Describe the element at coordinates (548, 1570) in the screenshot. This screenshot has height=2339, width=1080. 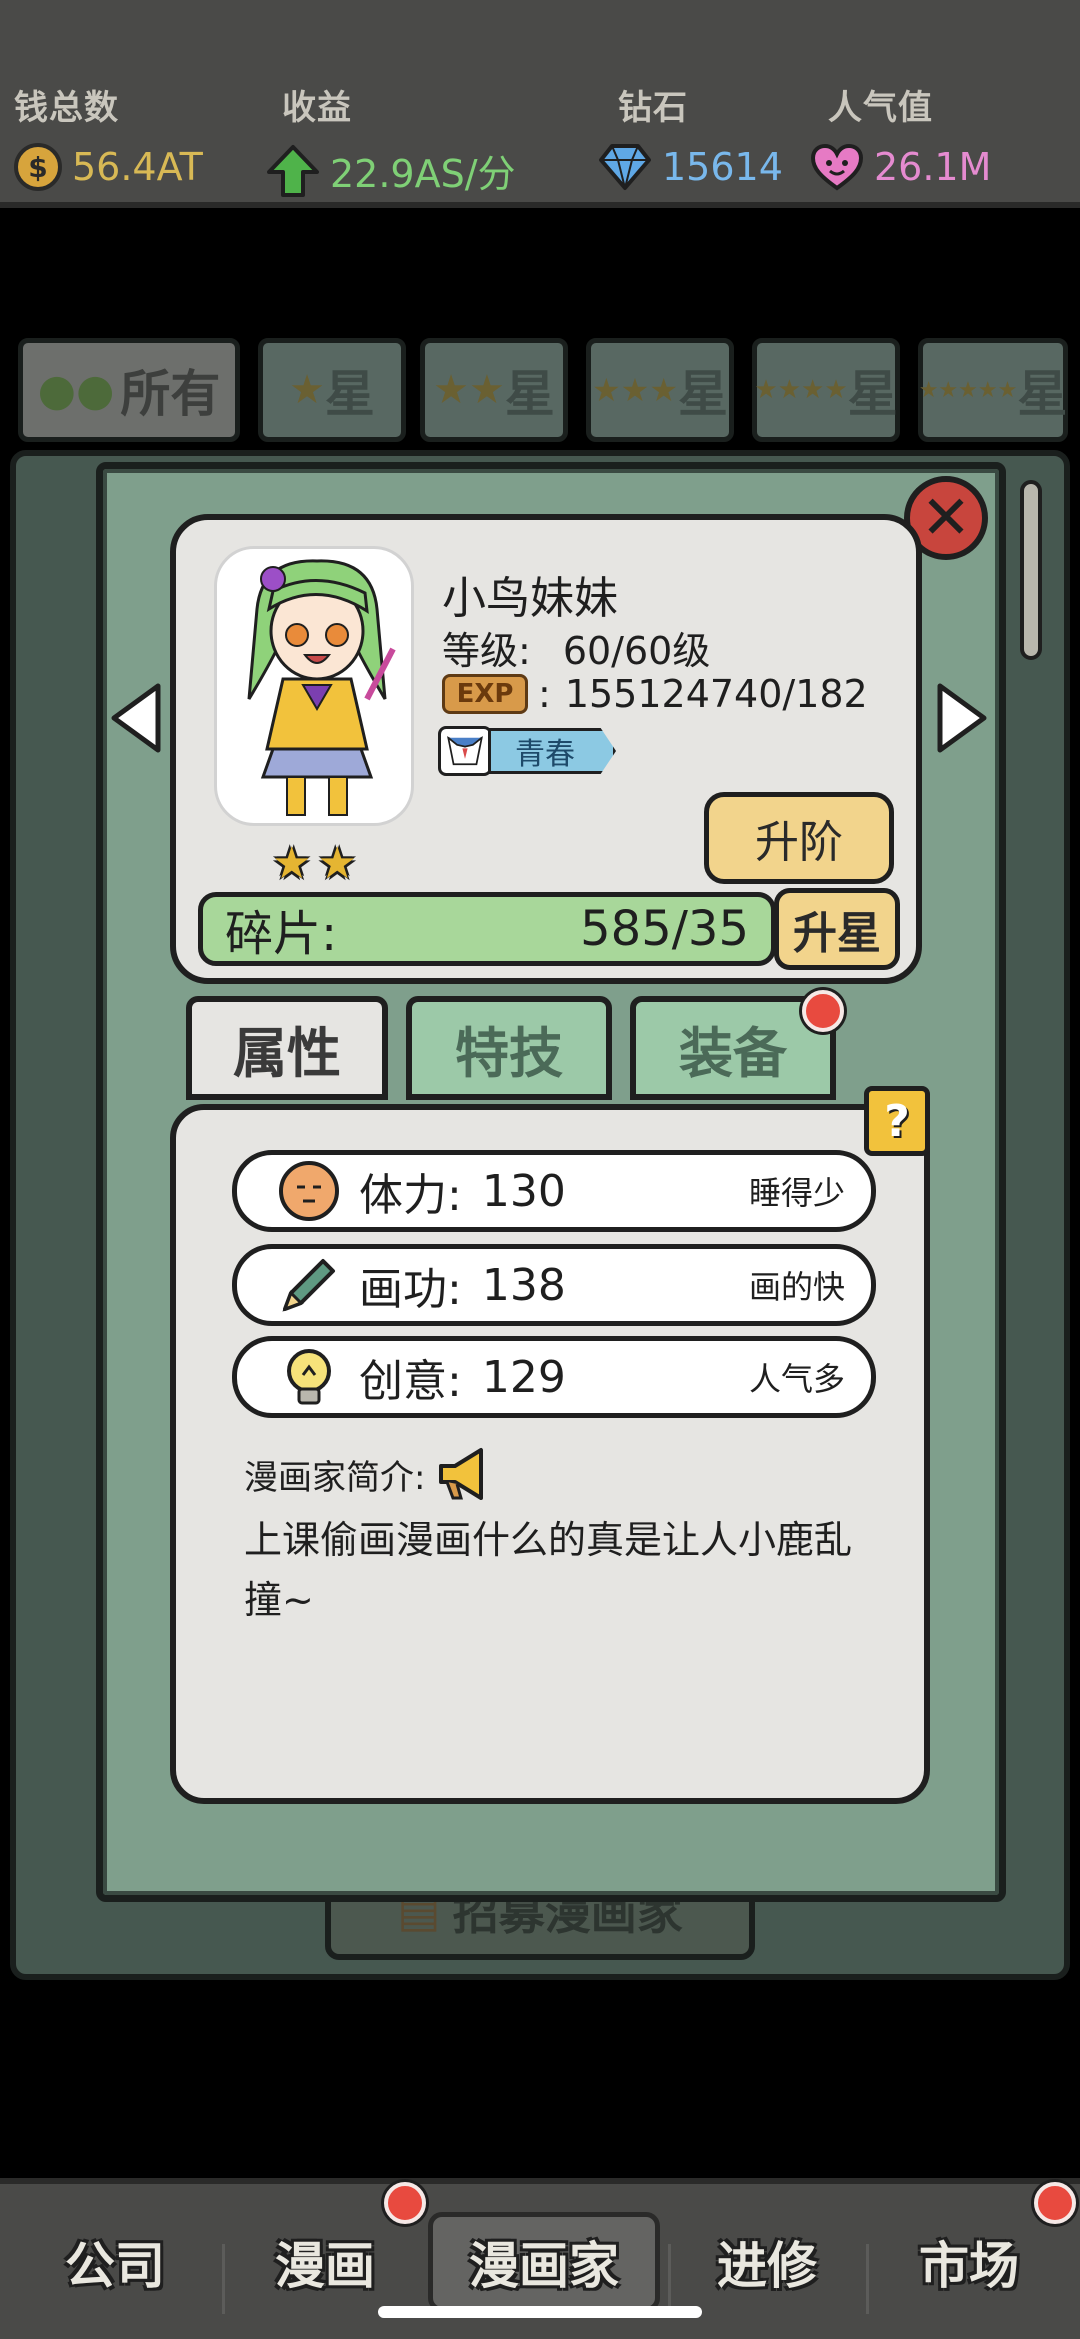
I see `artist-intro-text: 上课偷画漫画什么的真是让人小鹿乱撞~` at that location.